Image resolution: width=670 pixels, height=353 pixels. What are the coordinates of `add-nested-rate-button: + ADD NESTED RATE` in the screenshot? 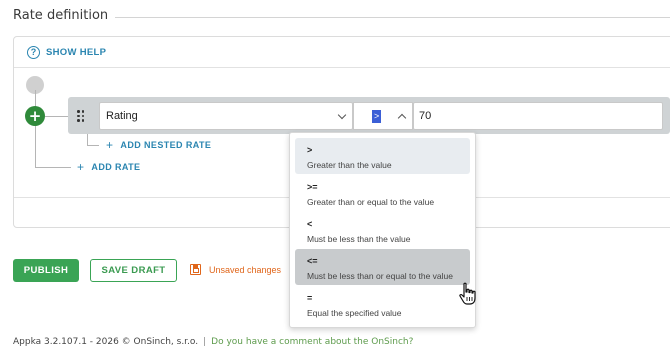 It's located at (158, 145).